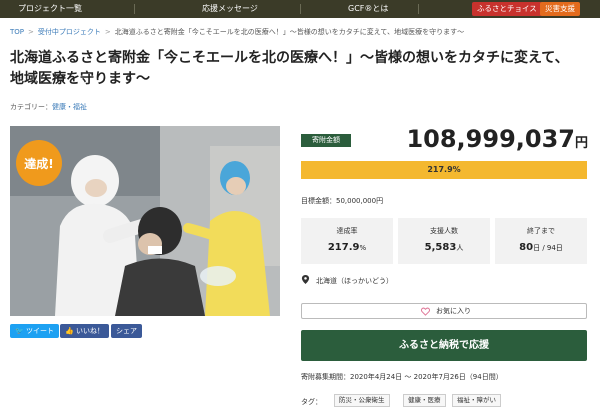  I want to click on nav-support-messages: 応援メッセージ, so click(230, 8).